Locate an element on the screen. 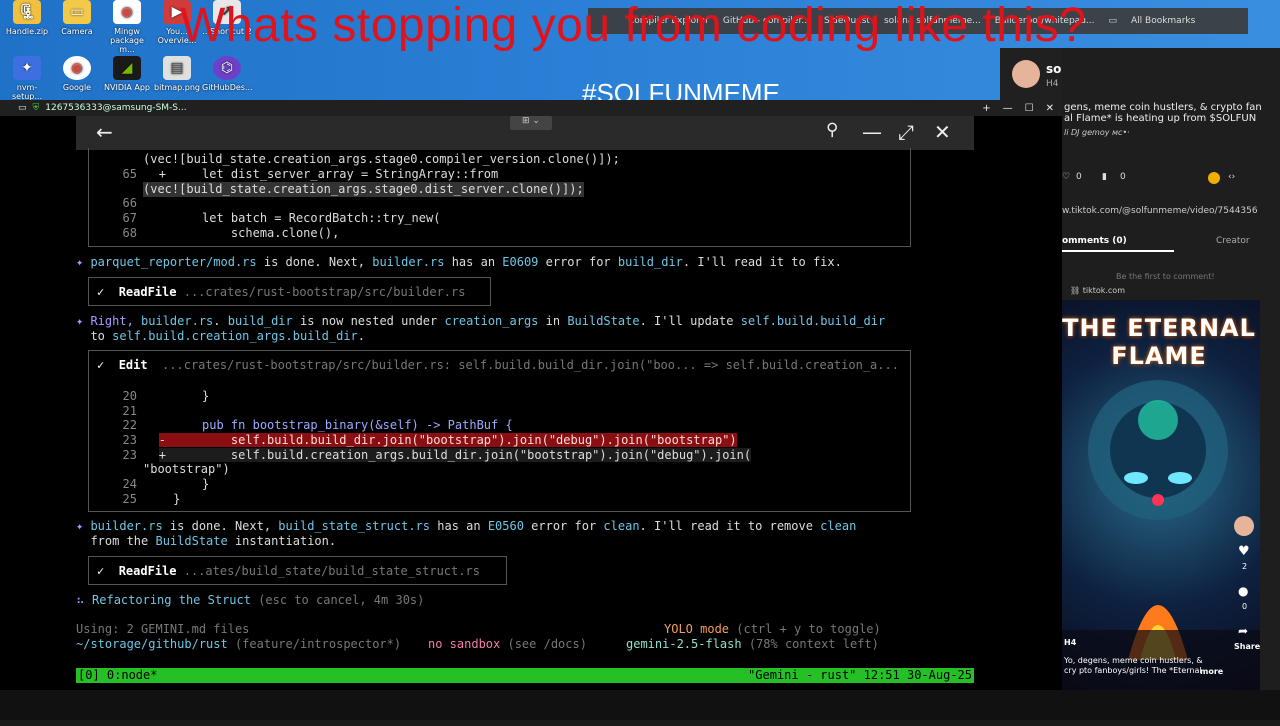 The image size is (1280, 726). all-bookmarks-link: All Bookmarks is located at coordinates (1163, 21).